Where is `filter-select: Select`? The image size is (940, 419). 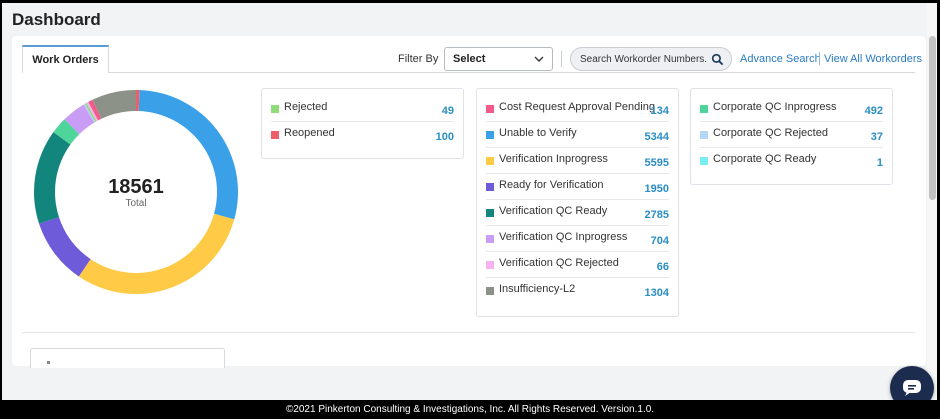
filter-select: Select is located at coordinates (498, 59).